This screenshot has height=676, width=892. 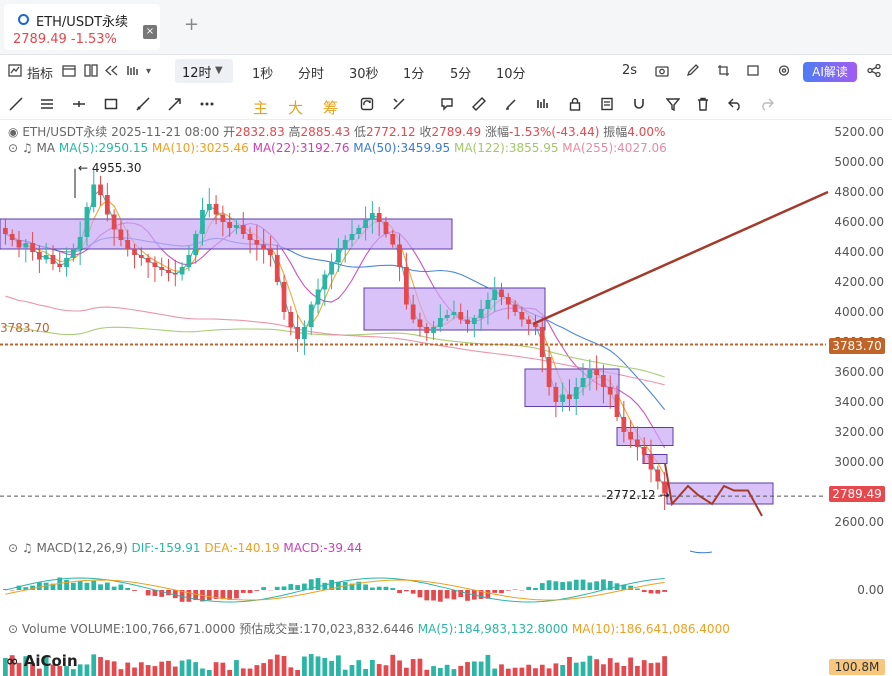 I want to click on symbol-tab: ETH/USDT永续 2789.49 -1.53% ×, so click(x=82, y=27).